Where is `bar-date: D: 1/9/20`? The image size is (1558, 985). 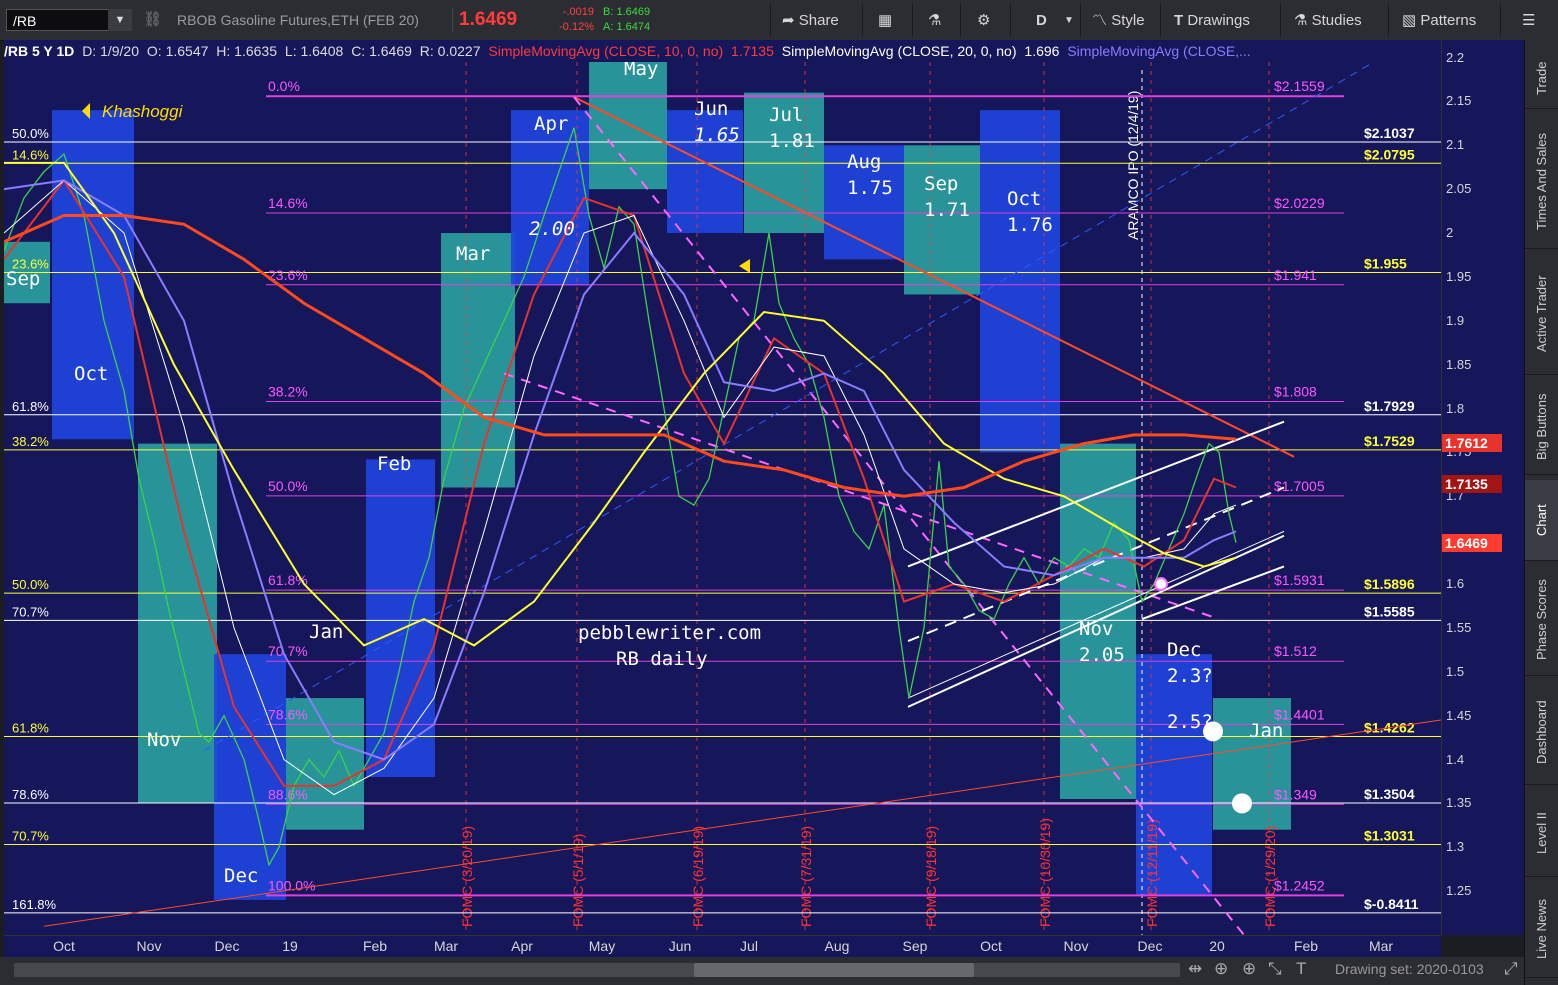
bar-date: D: 1/9/20 is located at coordinates (111, 51).